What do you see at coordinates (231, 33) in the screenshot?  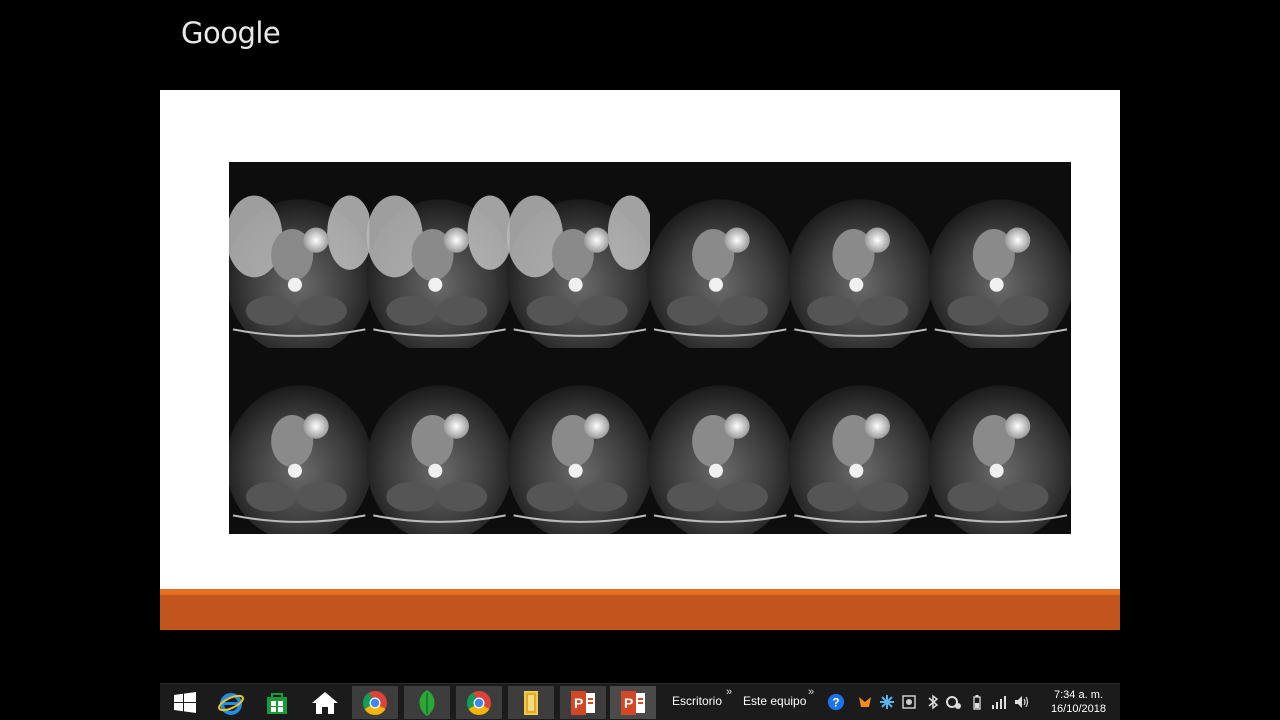 I see `google-logo: Google` at bounding box center [231, 33].